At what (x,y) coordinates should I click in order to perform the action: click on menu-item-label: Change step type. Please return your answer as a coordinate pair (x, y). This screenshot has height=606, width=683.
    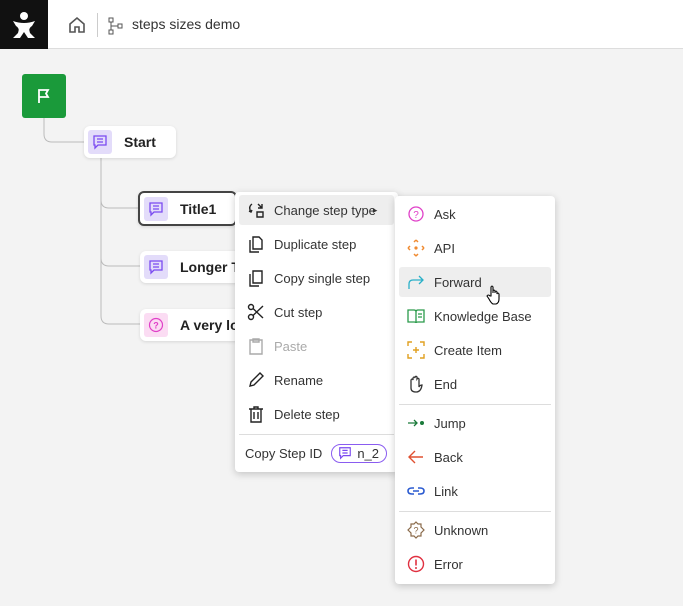
    Looking at the image, I should click on (325, 210).